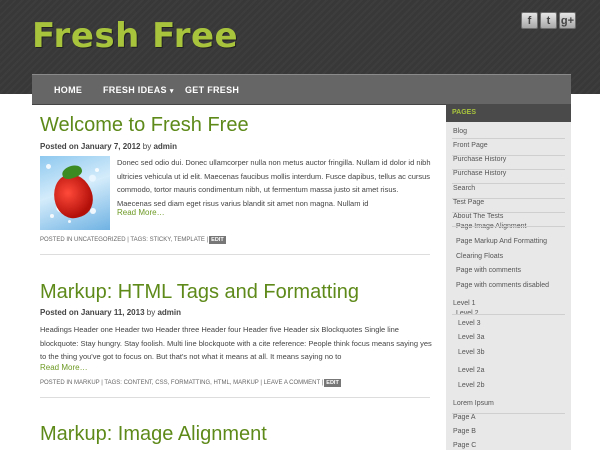  Describe the element at coordinates (471, 370) in the screenshot. I see `sidebar-item: Level 2a` at that location.